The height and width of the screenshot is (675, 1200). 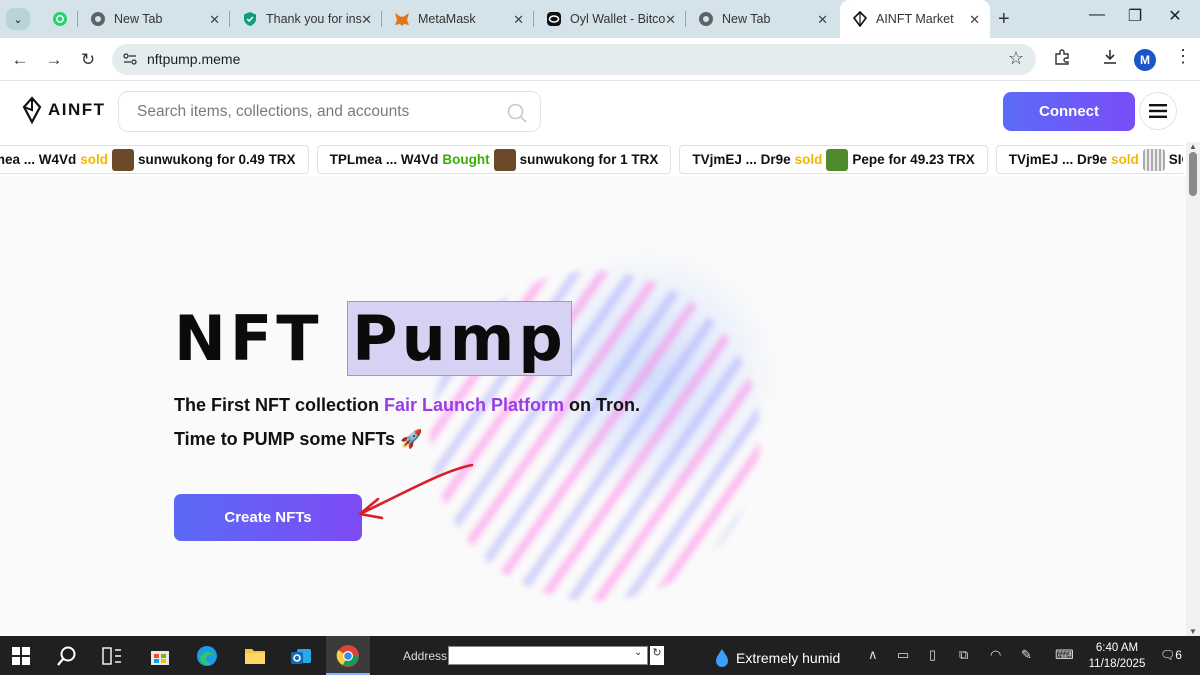 What do you see at coordinates (112, 656) in the screenshot?
I see `task-view-icon` at bounding box center [112, 656].